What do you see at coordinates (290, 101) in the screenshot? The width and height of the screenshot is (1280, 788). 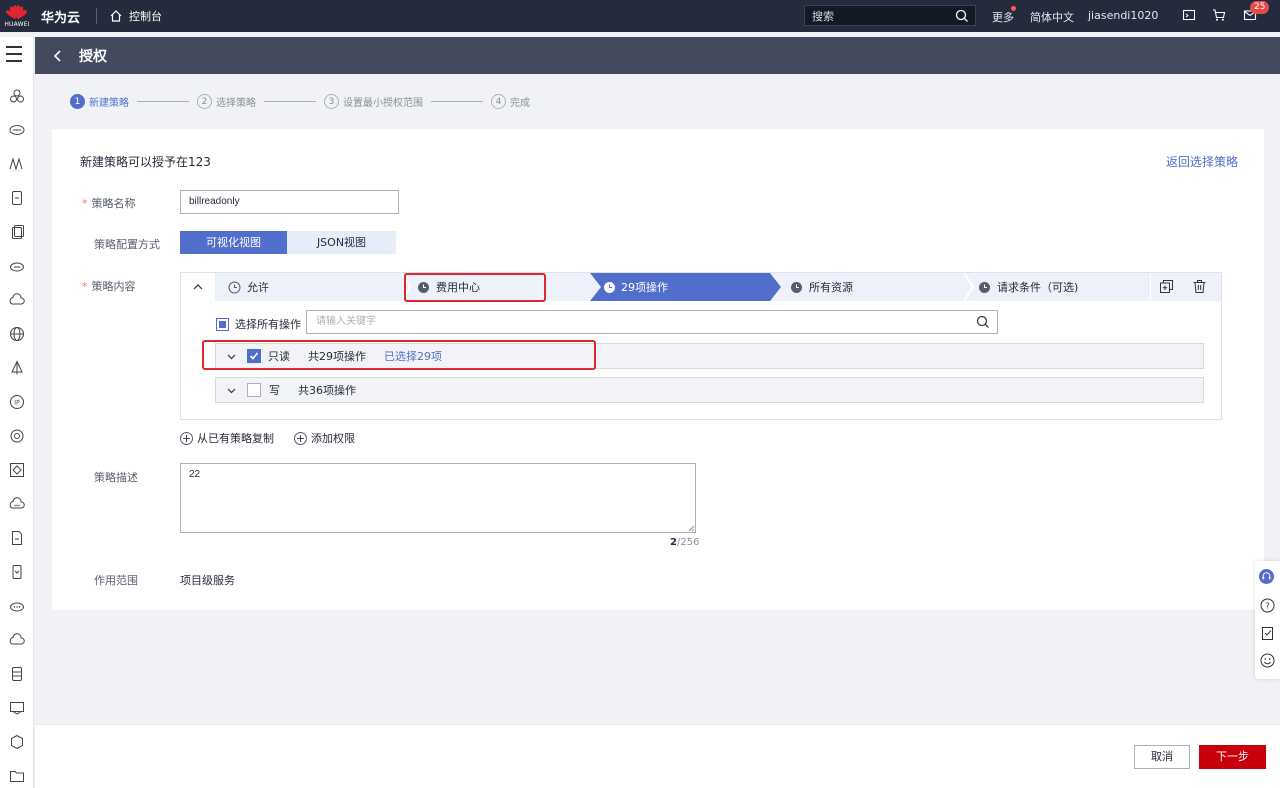 I see `step-connector` at bounding box center [290, 101].